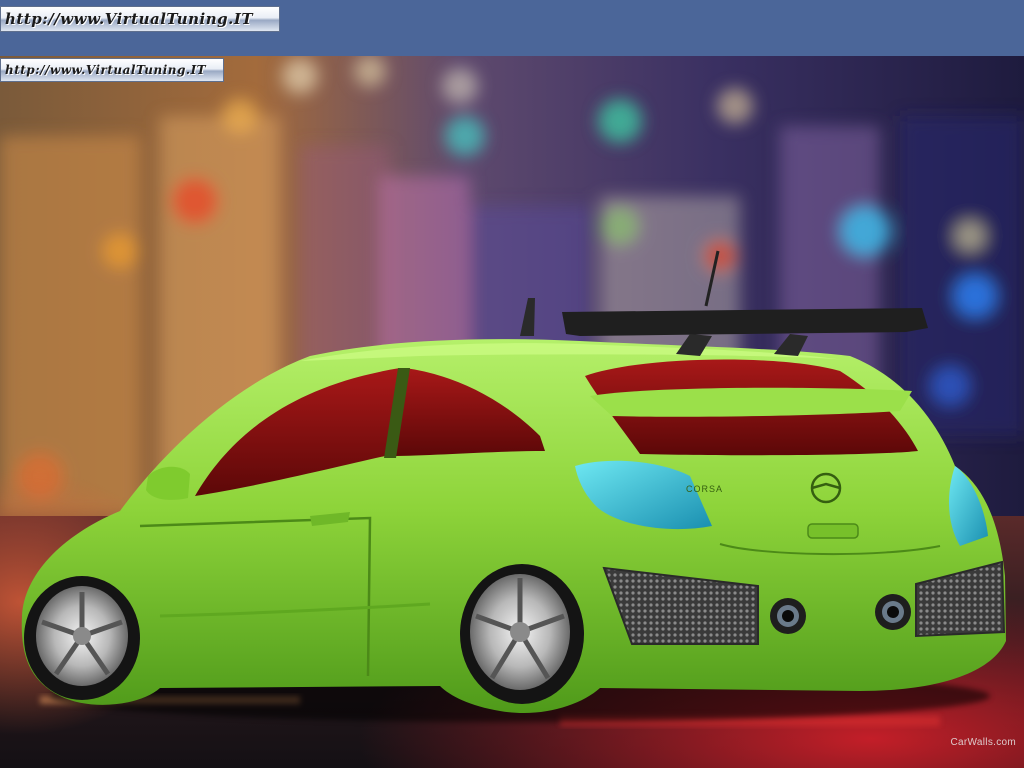 This screenshot has width=1024, height=768. Describe the element at coordinates (522, 634) in the screenshot. I see `wheel-rear` at that location.